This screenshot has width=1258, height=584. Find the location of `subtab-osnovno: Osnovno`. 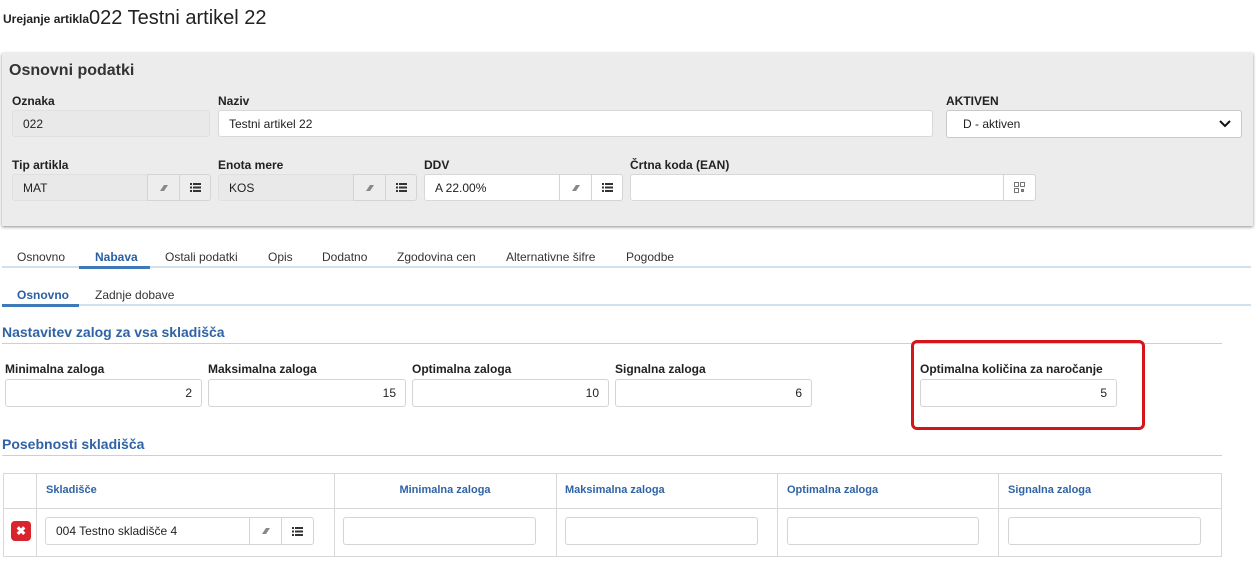

subtab-osnovno: Osnovno is located at coordinates (43, 295).